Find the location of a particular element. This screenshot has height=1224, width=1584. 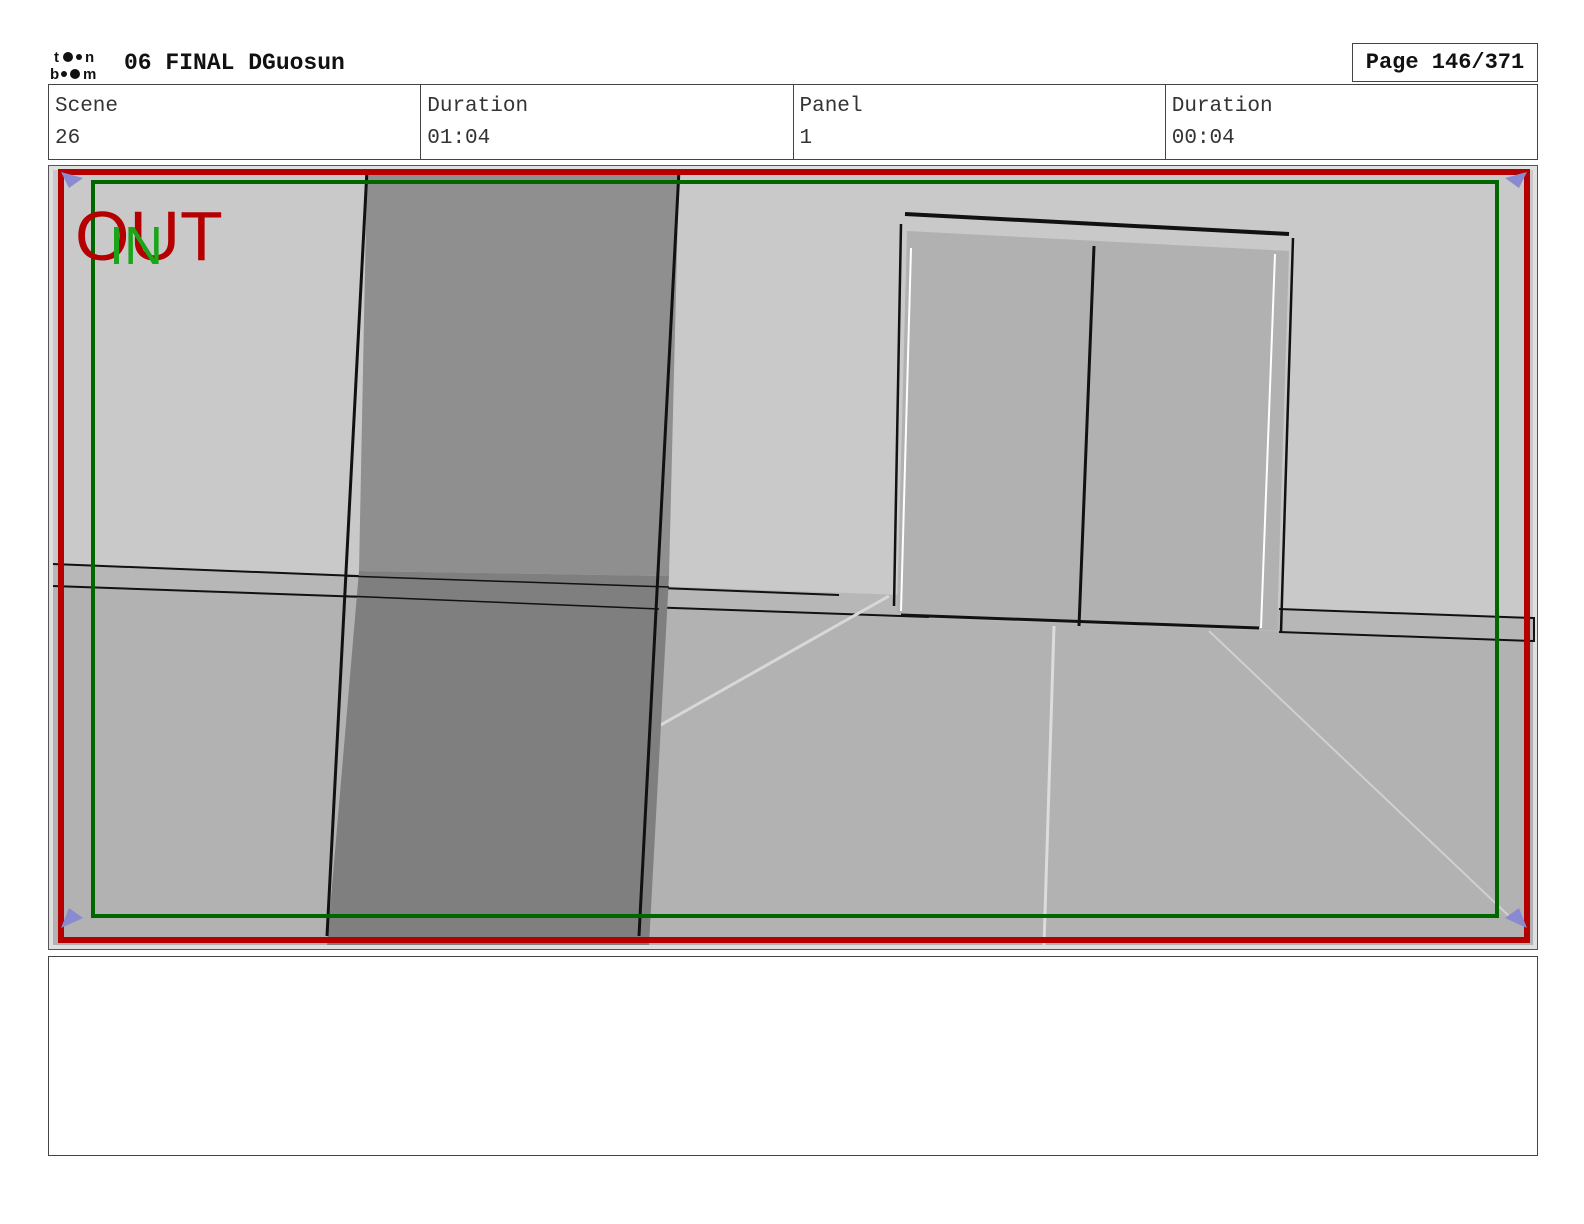

toon-boom-logo: t n b m is located at coordinates (77, 65).